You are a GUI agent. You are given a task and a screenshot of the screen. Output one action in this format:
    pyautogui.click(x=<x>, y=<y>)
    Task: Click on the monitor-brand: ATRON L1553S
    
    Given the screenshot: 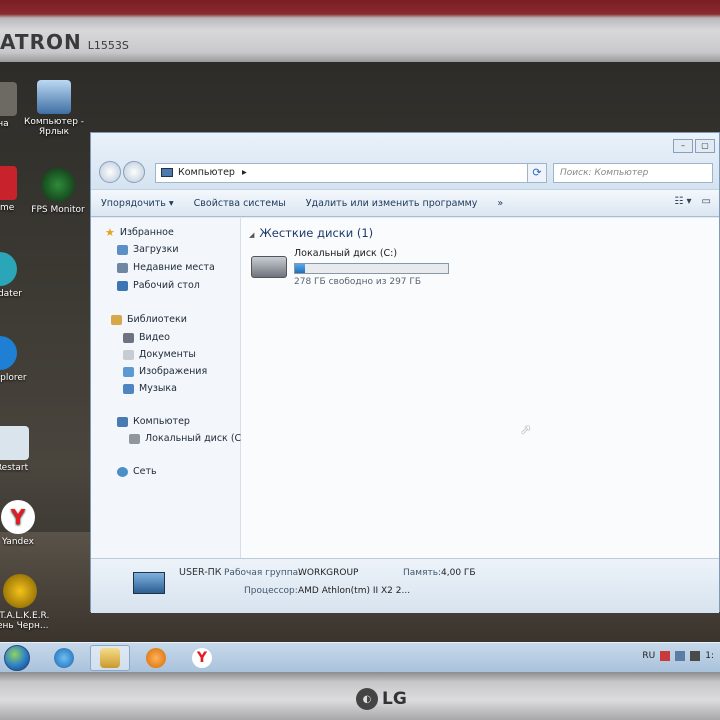 What is the action you would take?
    pyautogui.click(x=64, y=42)
    